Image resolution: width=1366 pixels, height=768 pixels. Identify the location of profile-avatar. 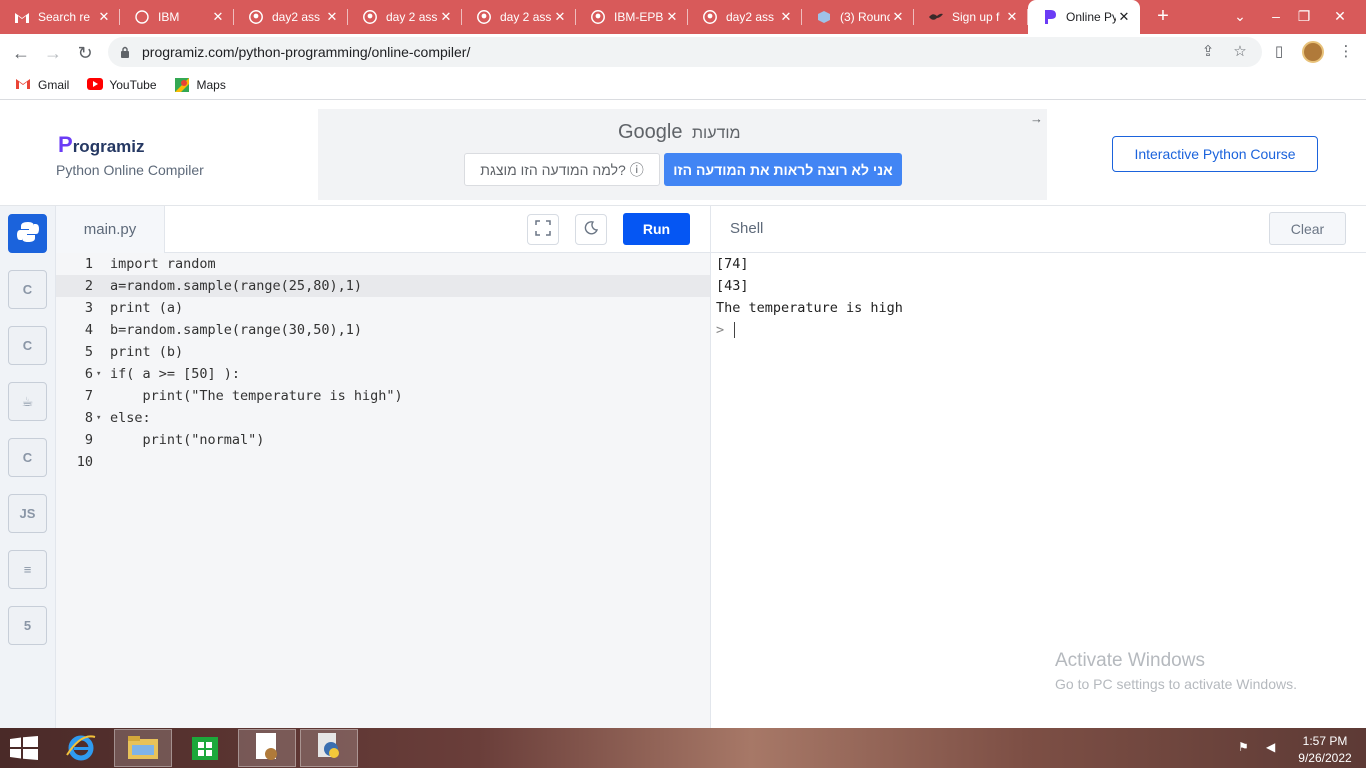
(1313, 52).